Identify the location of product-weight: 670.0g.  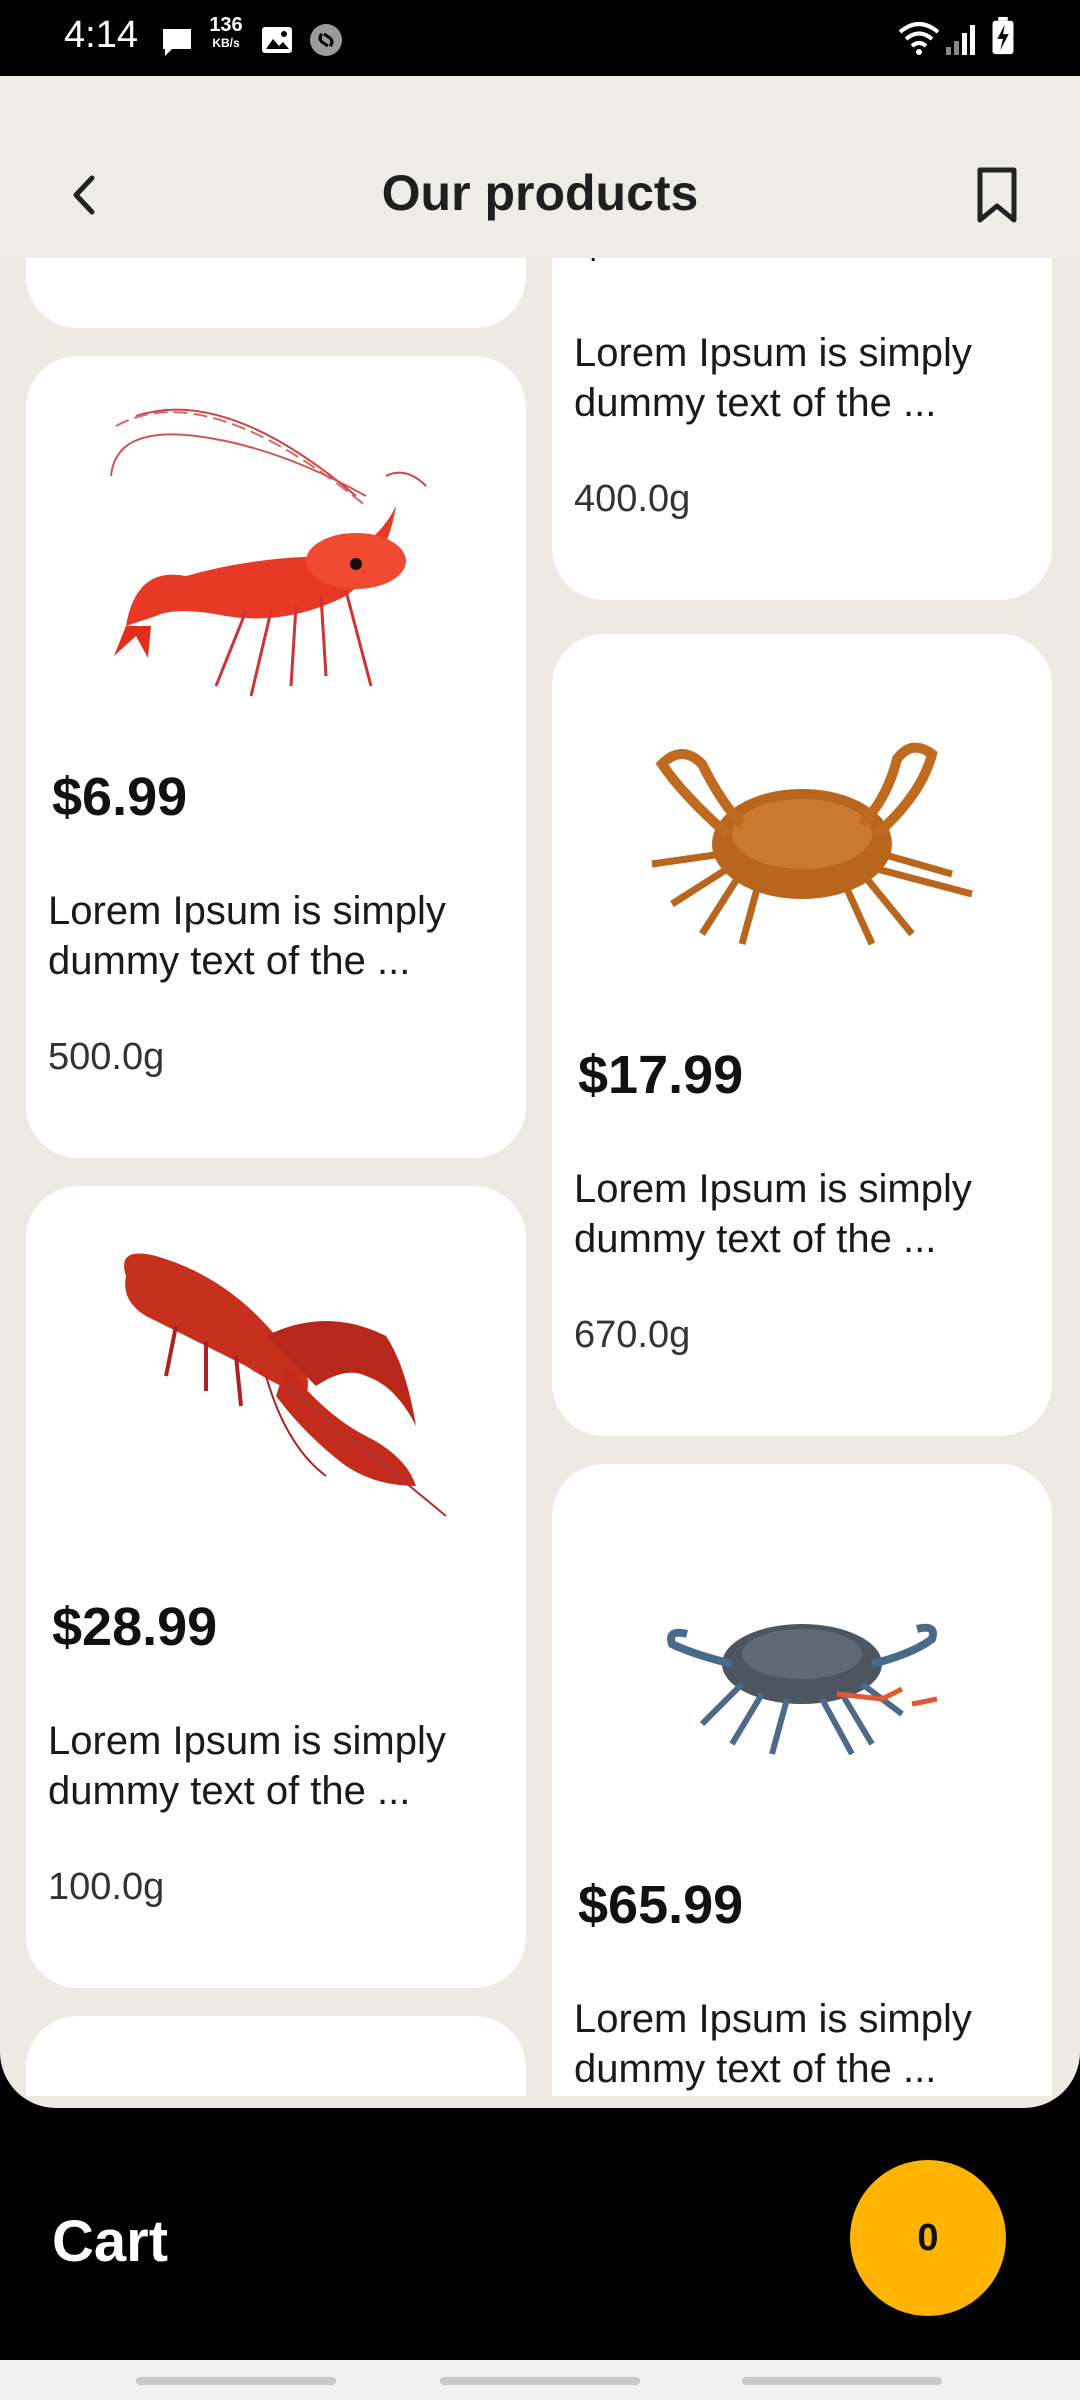
(632, 1335).